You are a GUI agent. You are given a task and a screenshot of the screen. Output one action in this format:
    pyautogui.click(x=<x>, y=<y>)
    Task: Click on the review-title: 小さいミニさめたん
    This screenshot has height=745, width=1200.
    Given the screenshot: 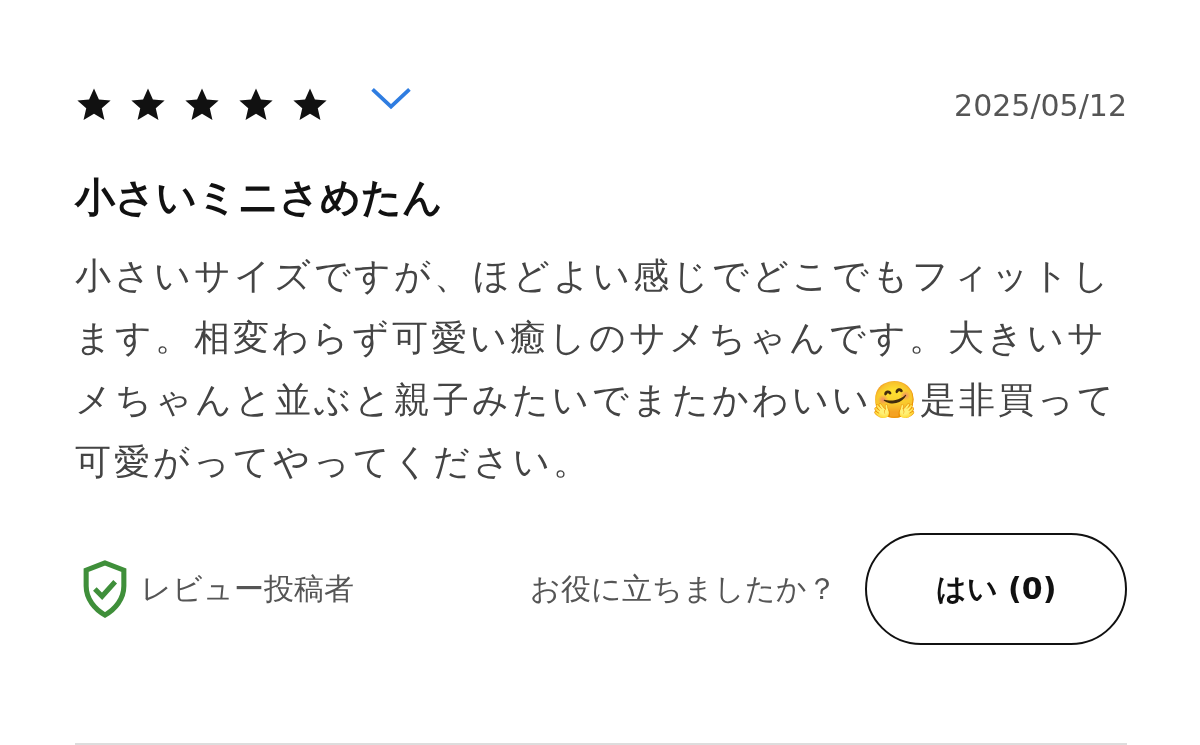 What is the action you would take?
    pyautogui.click(x=259, y=197)
    